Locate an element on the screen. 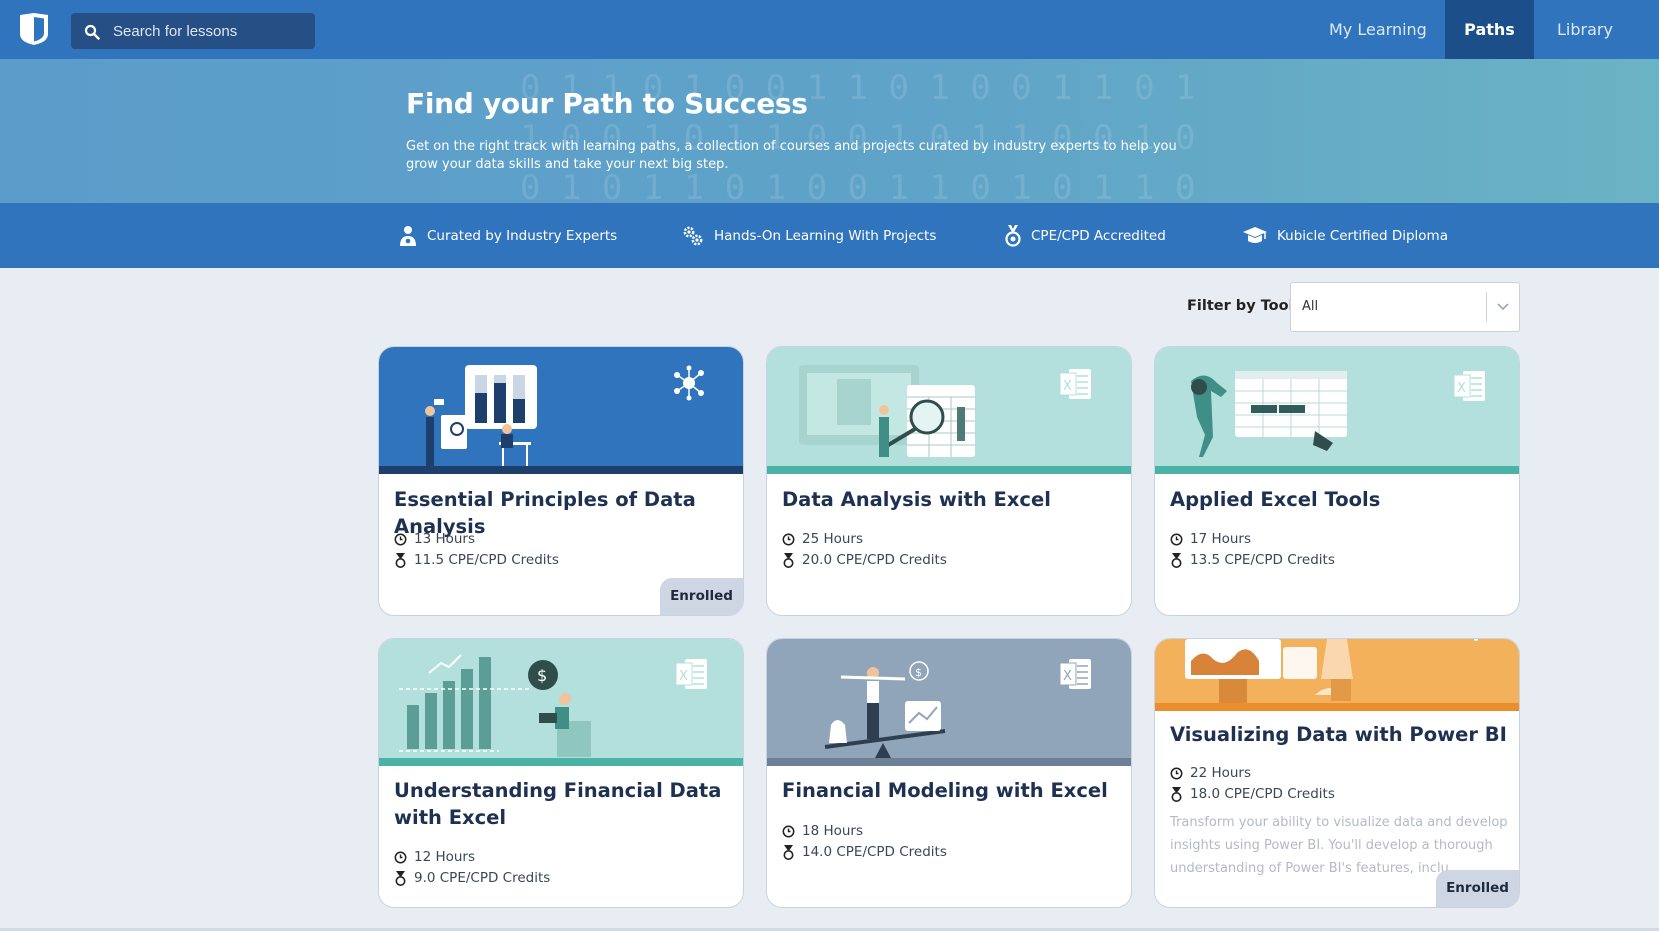  search-icon is located at coordinates (92, 32).